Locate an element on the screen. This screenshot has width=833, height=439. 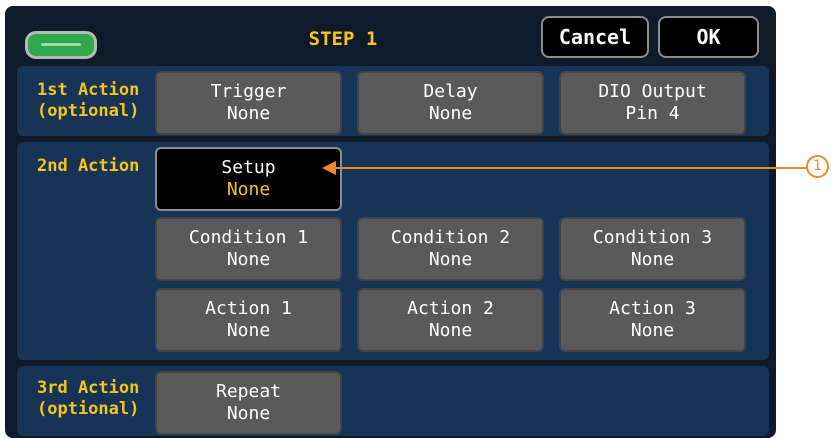
section-label: 1st Action (optional) is located at coordinates (88, 101).